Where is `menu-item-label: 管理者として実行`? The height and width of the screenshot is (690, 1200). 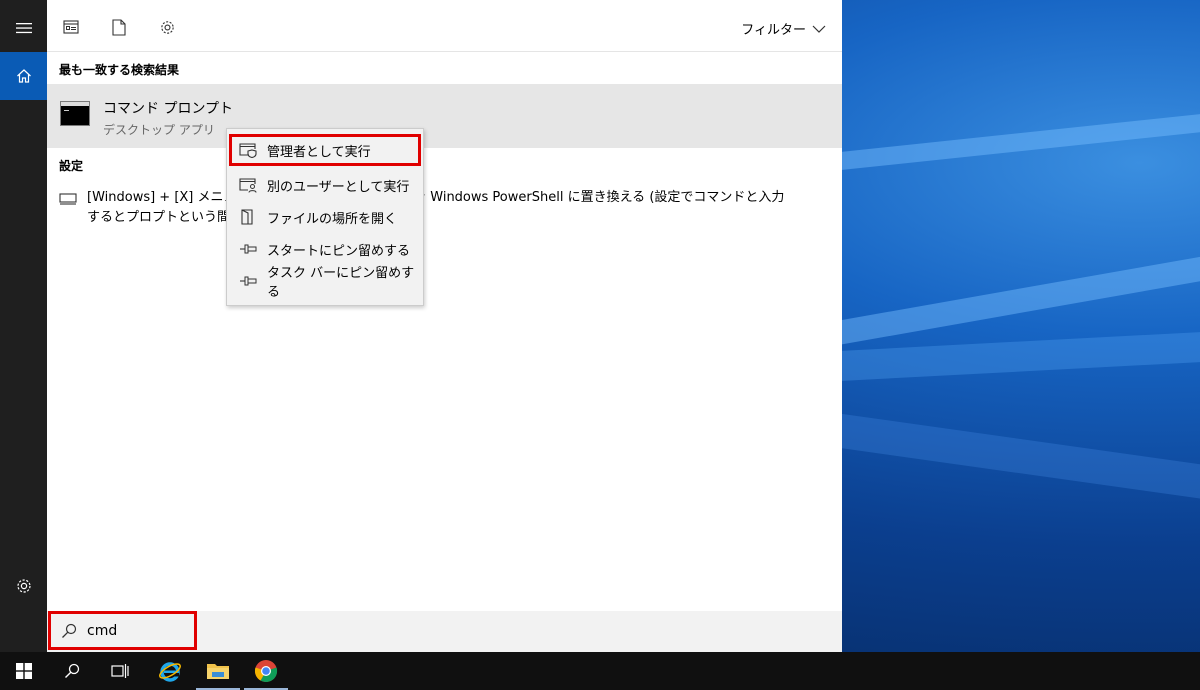
menu-item-label: 管理者として実行 is located at coordinates (319, 152).